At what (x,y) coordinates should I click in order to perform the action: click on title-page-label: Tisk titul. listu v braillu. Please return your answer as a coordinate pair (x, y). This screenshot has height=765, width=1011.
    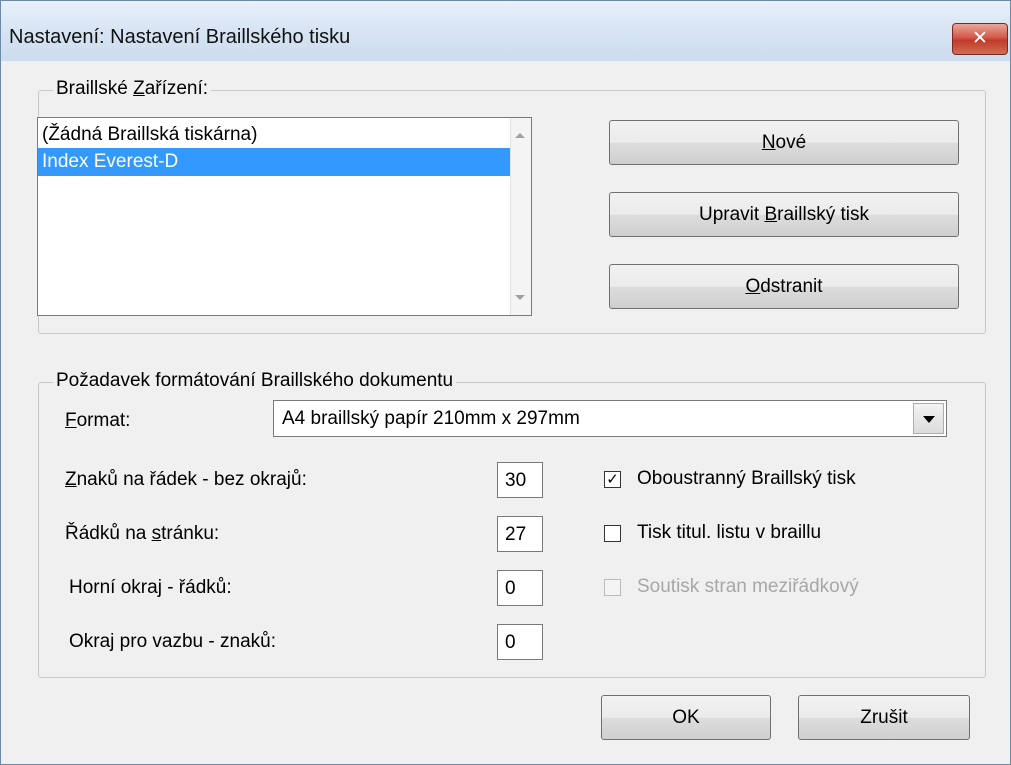
    Looking at the image, I should click on (729, 533).